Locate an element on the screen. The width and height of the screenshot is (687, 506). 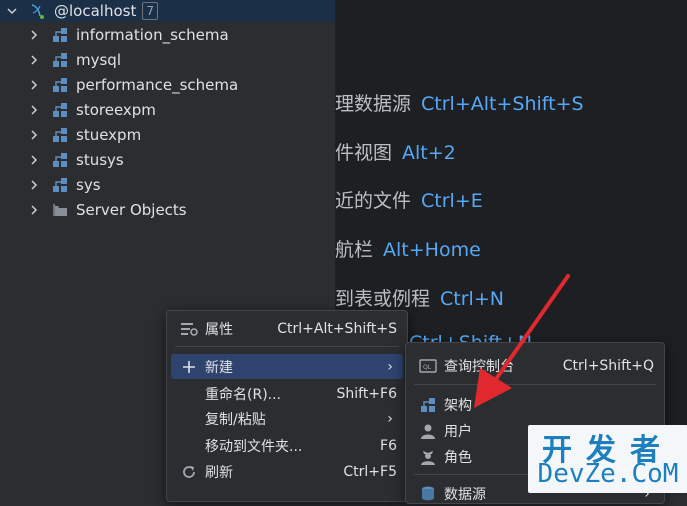
menu-item-shortcut: Shift+F6 is located at coordinates (366, 393).